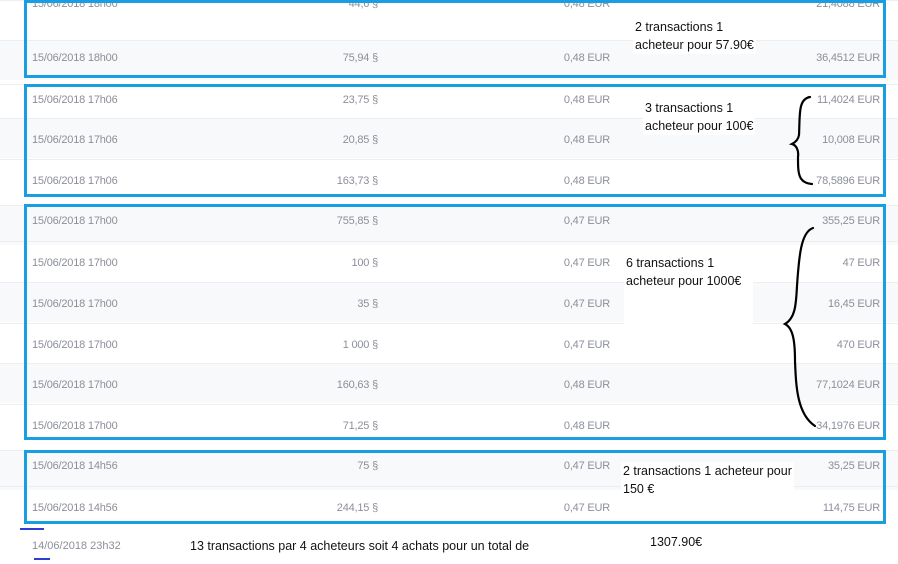 The width and height of the screenshot is (898, 564). Describe the element at coordinates (694, 36) in the screenshot. I see `group-note-1: 2 transactions 1 acheteur pour 57.90€` at that location.